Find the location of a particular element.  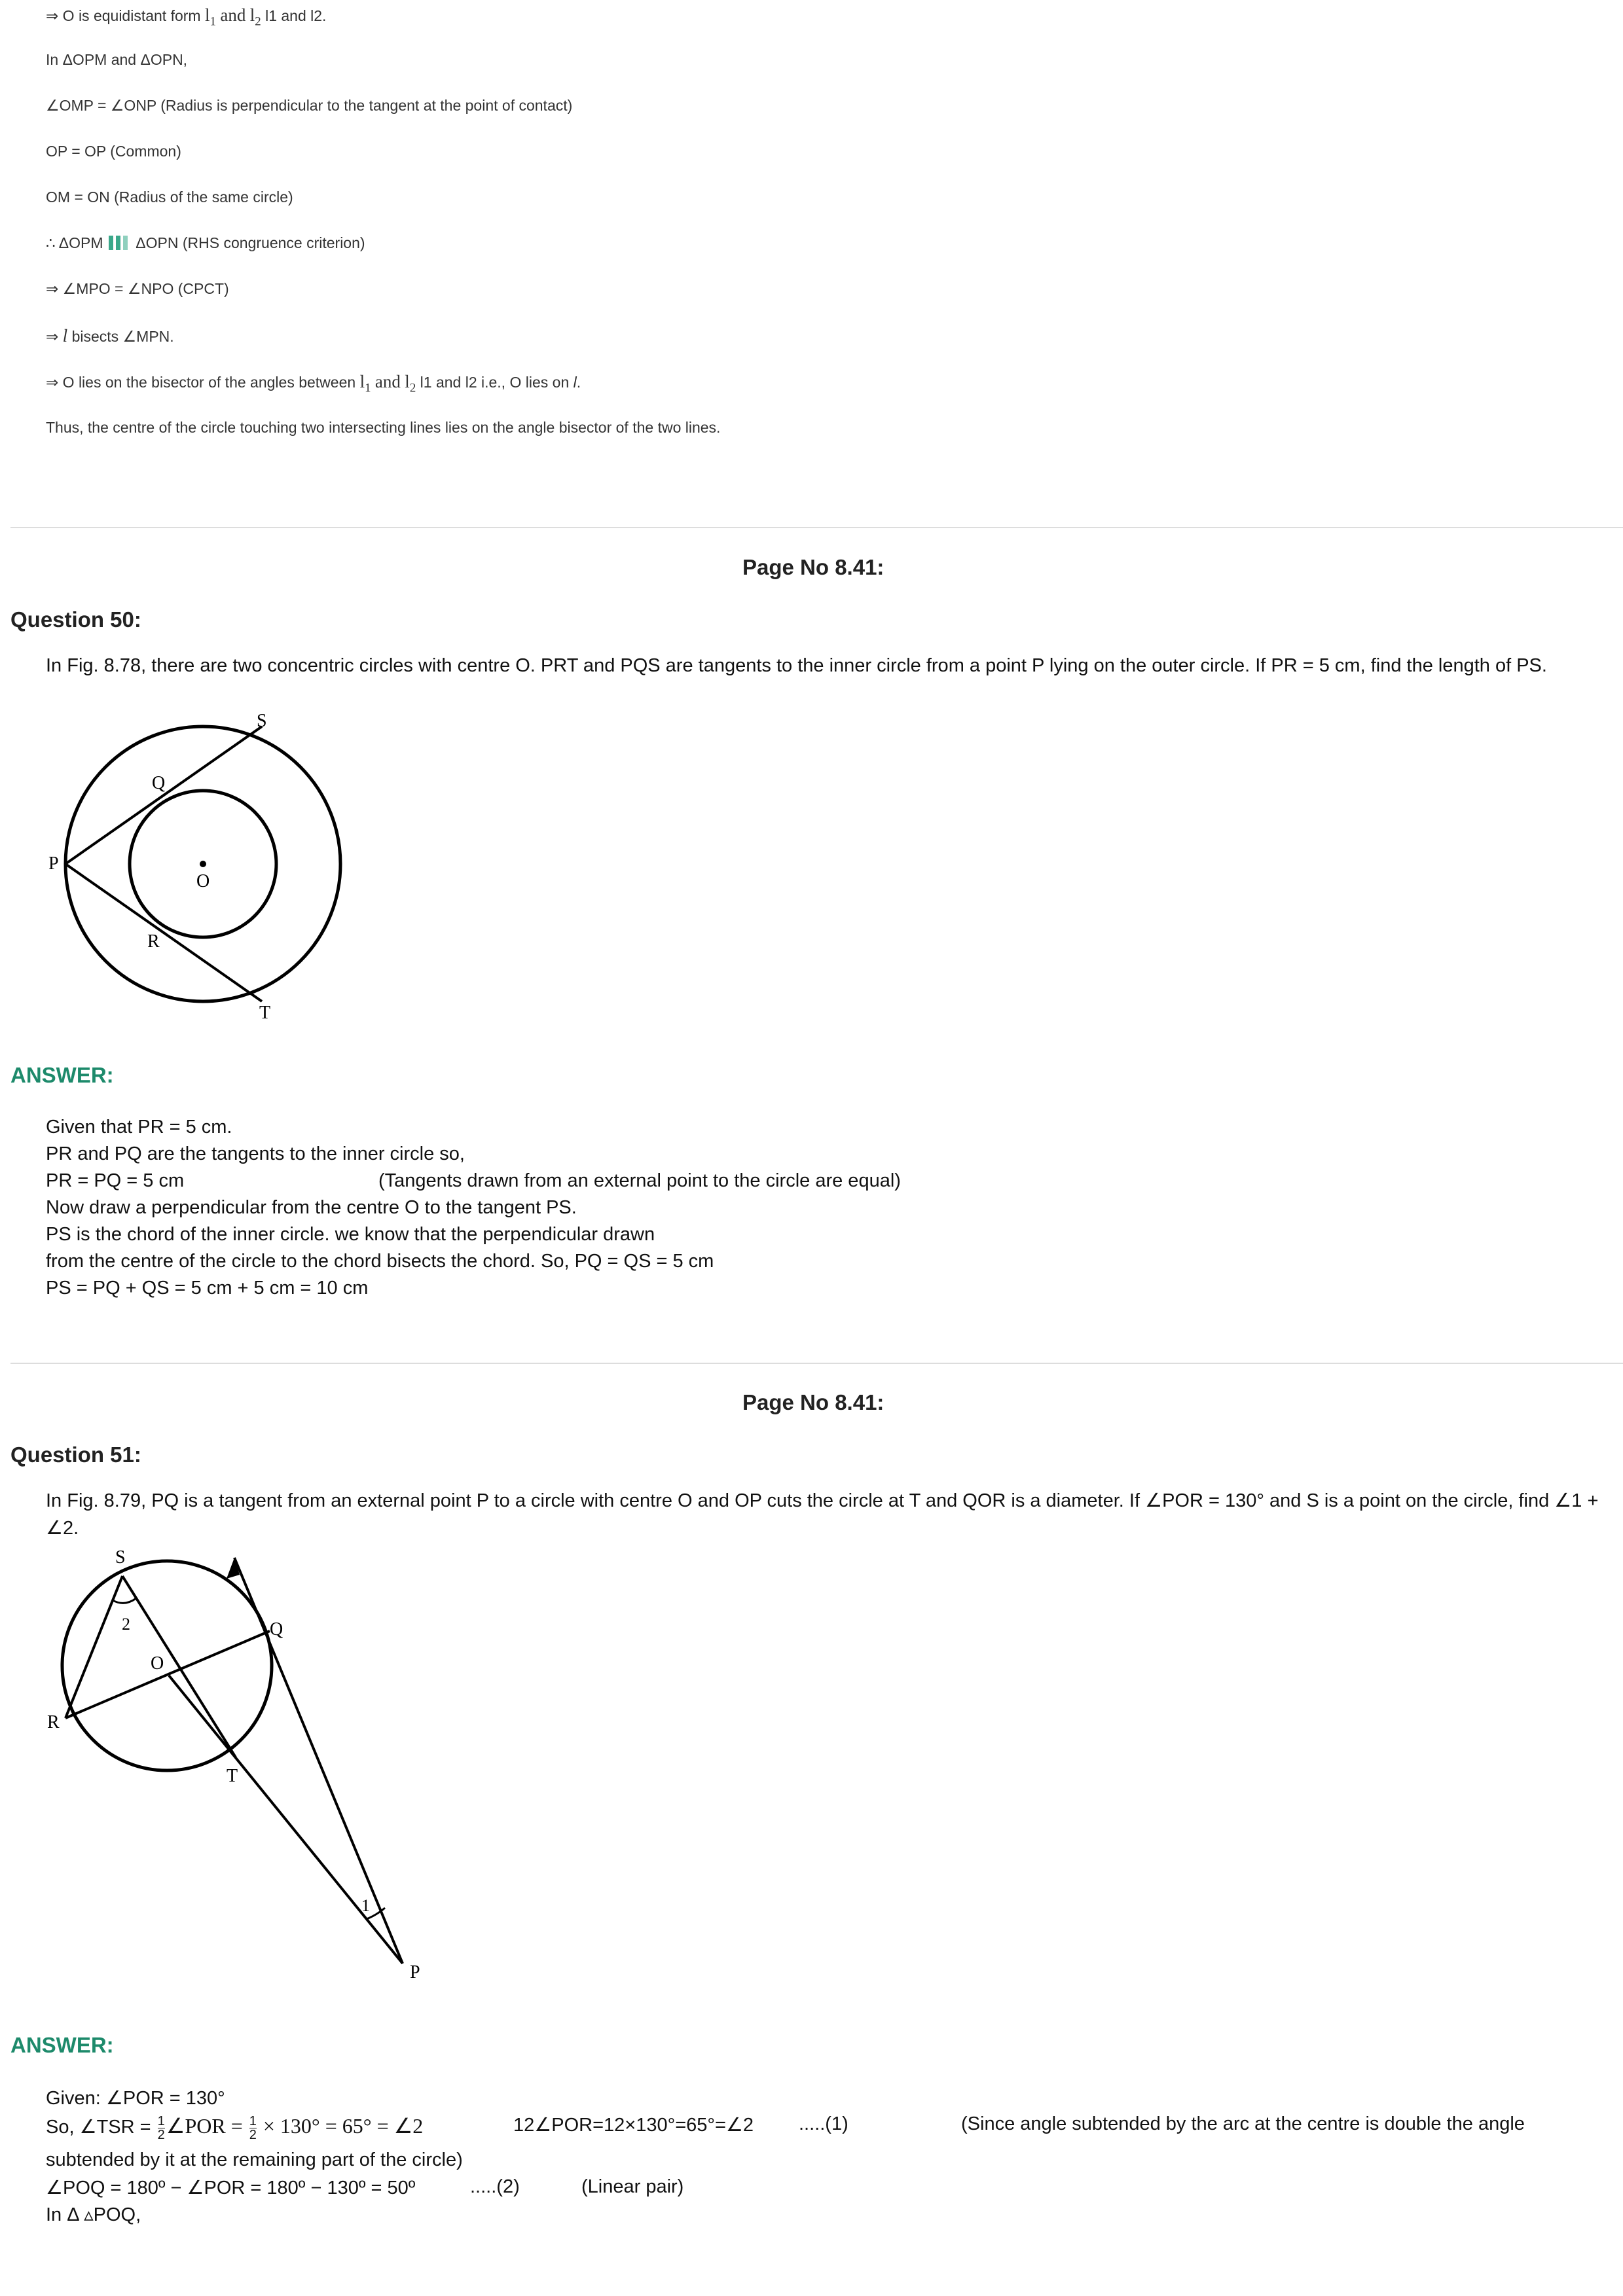

rhs-line: ∴ ΔOPM ΔOPN (RHS congruence criterion) is located at coordinates (205, 243).